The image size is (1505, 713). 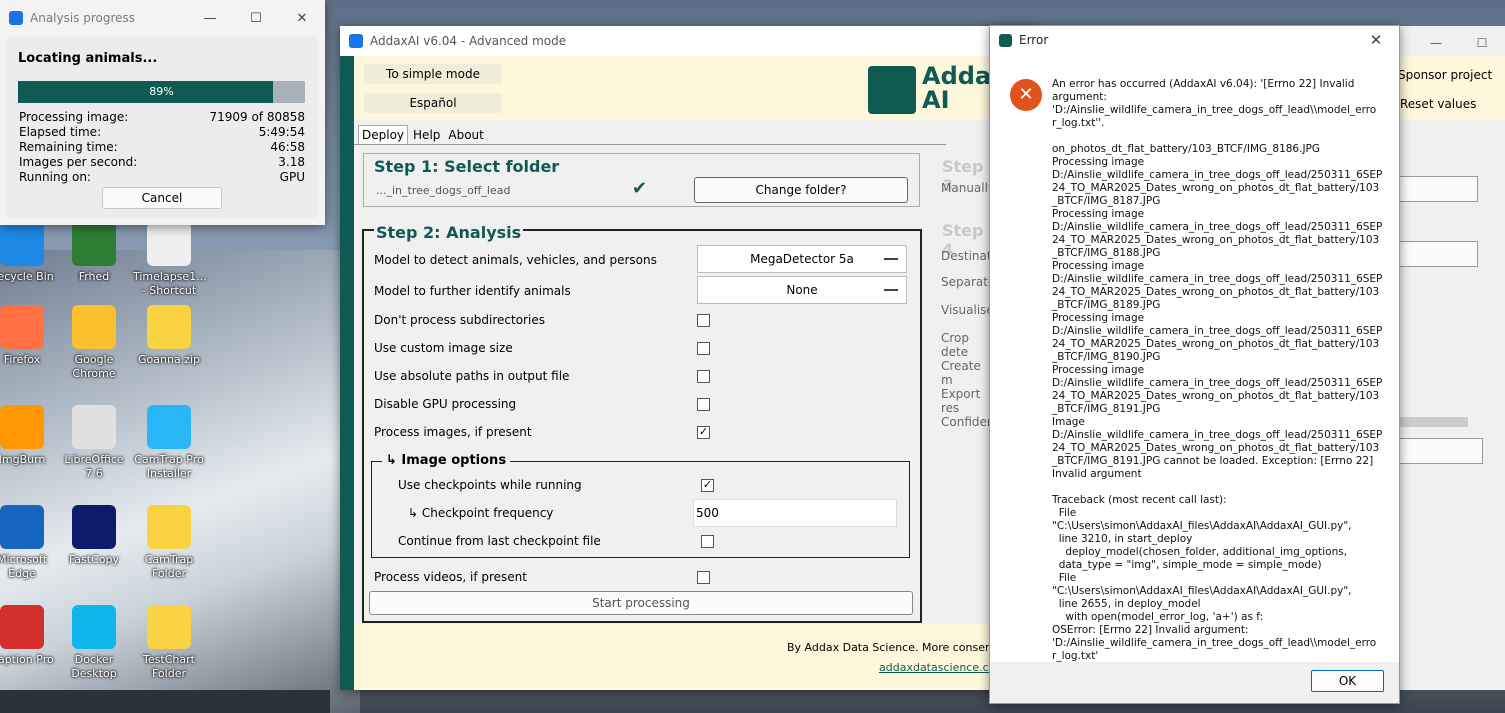 I want to click on sponsor-button: Sponsor project, so click(x=1445, y=75).